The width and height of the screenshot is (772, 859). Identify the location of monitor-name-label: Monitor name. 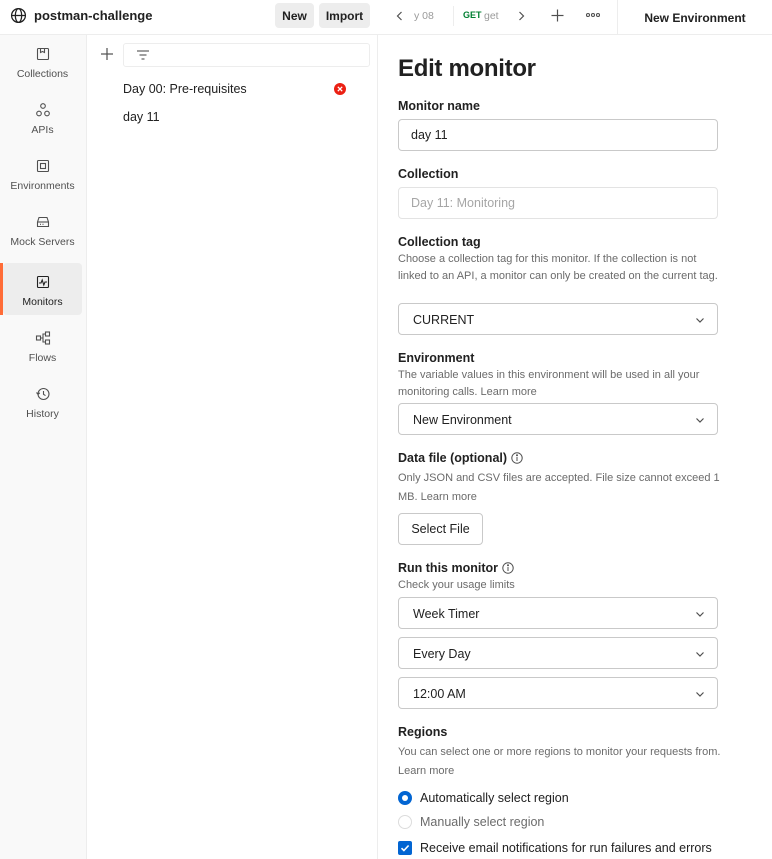
(439, 106).